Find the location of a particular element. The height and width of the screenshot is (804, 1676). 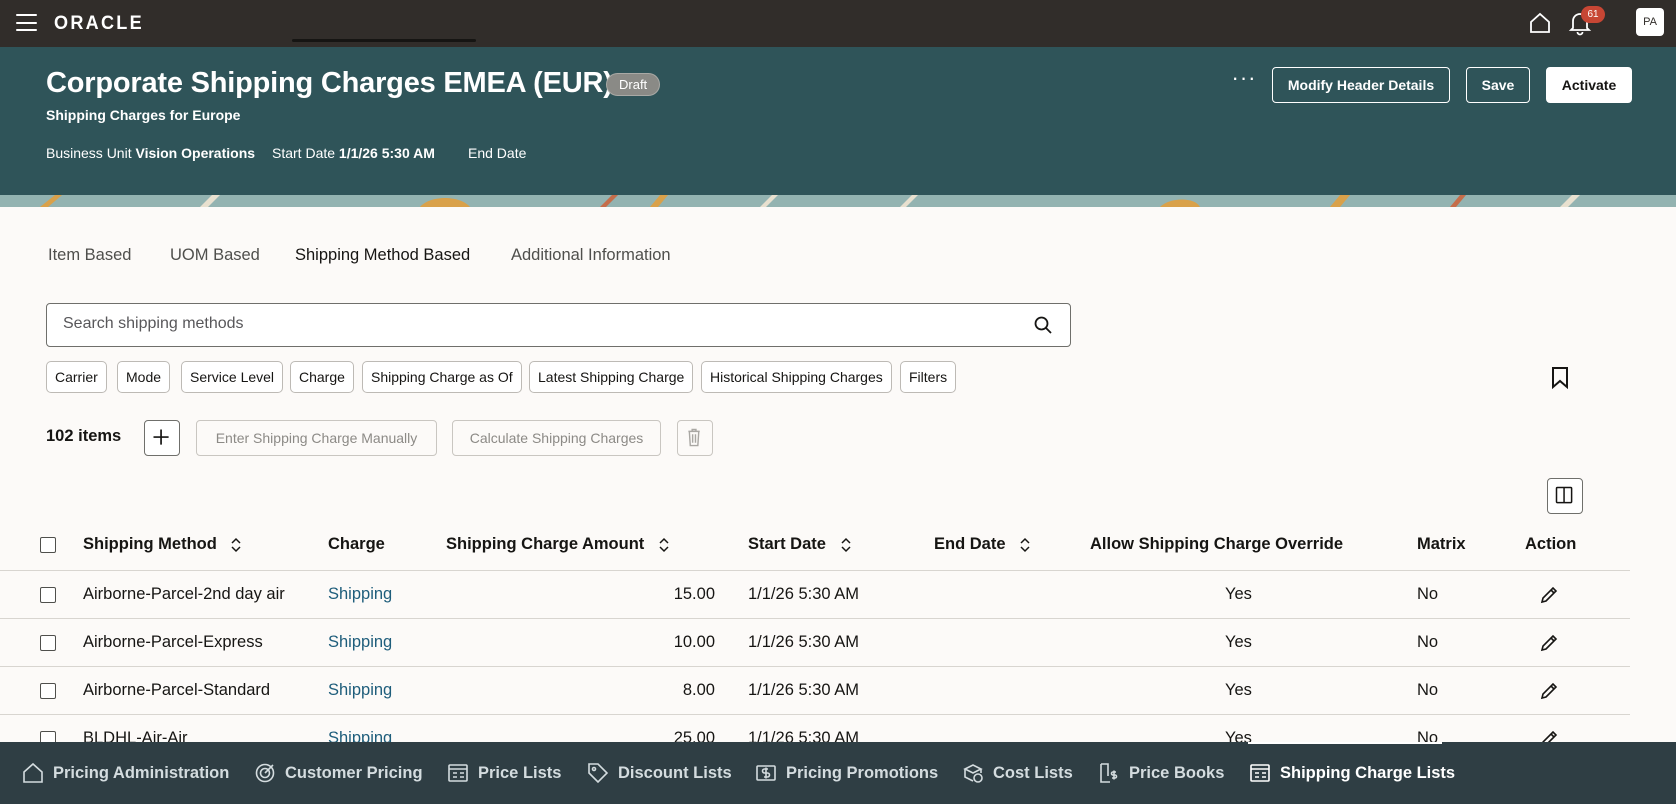

more-actions-button: ··· is located at coordinates (1244, 81).